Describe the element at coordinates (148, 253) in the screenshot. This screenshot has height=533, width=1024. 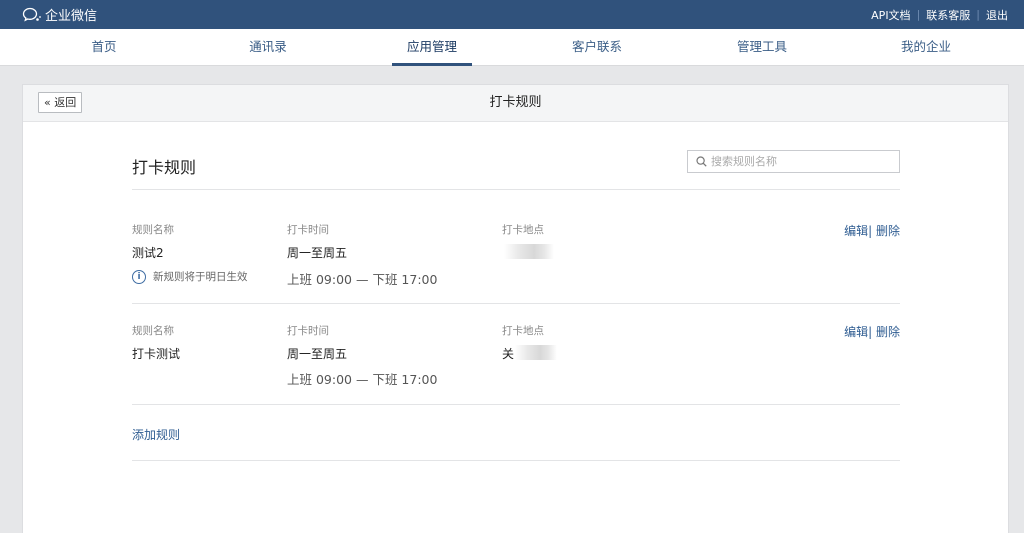
I see `rule-name-value: 测试2` at that location.